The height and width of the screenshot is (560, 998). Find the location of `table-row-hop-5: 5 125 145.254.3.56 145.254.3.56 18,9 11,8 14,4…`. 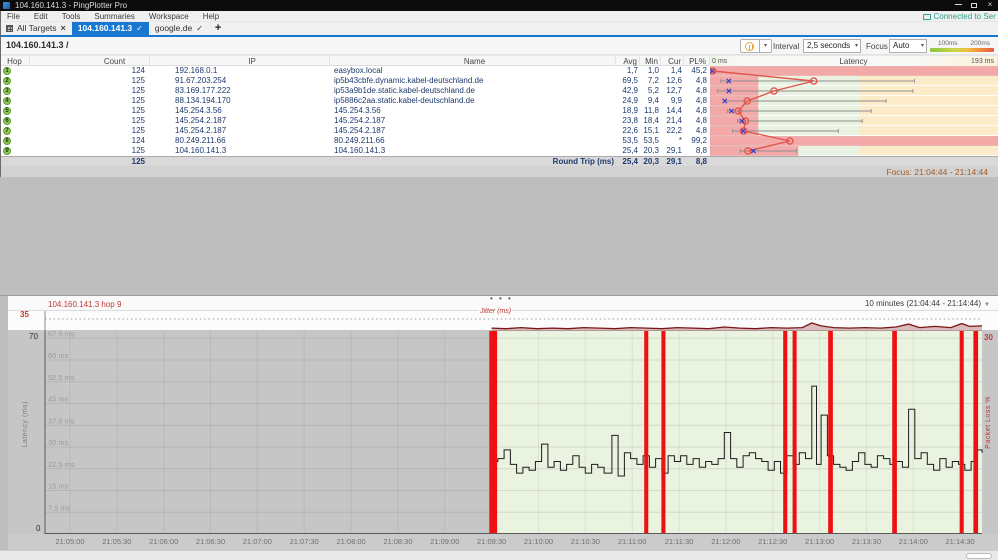

table-row-hop-5: 5 125 145.254.3.56 145.254.3.56 18,9 11,8 14,4… is located at coordinates (499, 111).